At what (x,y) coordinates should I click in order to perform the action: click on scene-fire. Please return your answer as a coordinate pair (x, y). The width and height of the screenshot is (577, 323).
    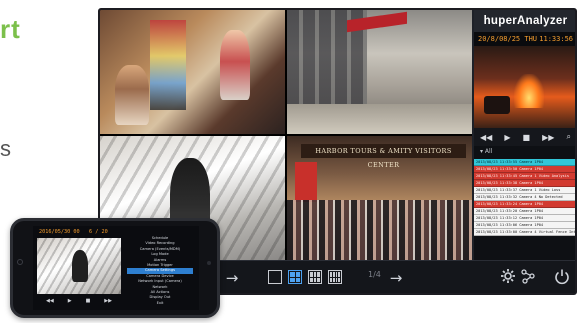
    Looking at the image, I should click on (529, 91).